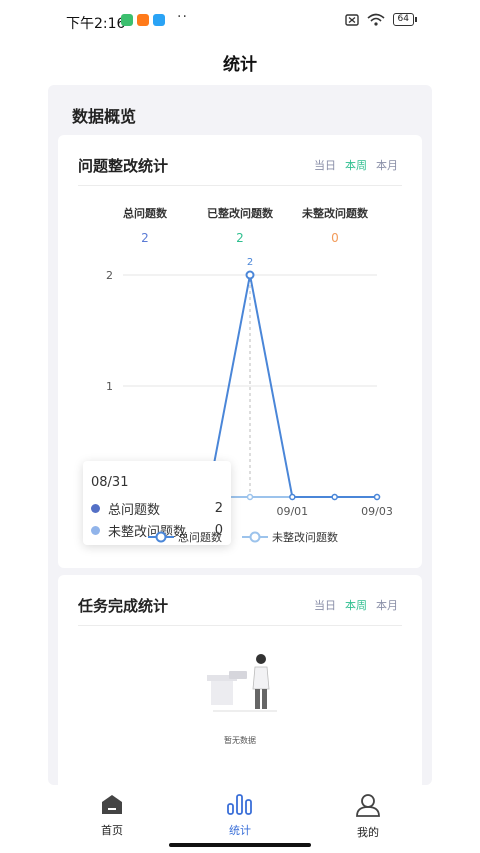  Describe the element at coordinates (112, 815) in the screenshot. I see `tab-home: 首页` at that location.